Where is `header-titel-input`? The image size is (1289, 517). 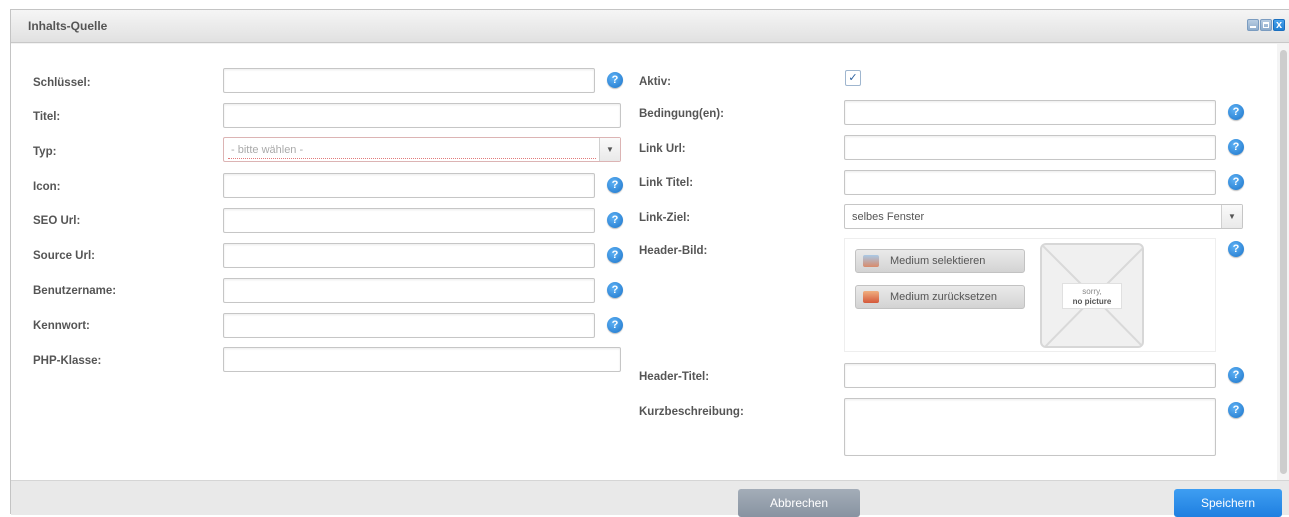 header-titel-input is located at coordinates (1030, 375).